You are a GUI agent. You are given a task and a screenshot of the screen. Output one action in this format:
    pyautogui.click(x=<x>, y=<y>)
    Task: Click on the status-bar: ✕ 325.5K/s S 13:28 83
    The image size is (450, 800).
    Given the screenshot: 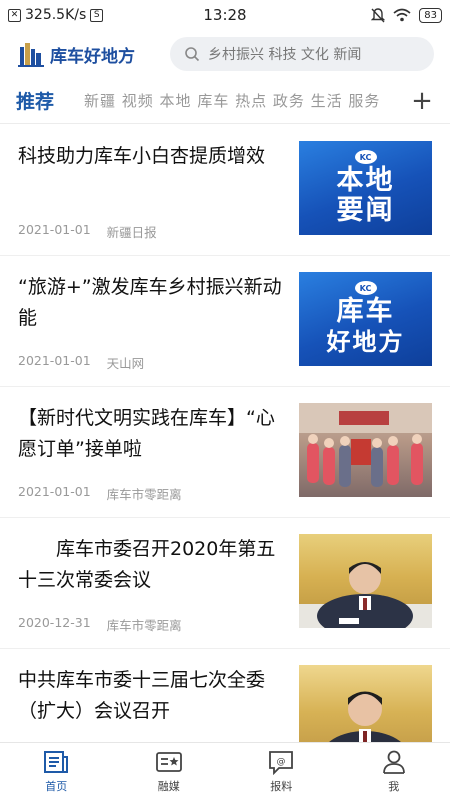 What is the action you would take?
    pyautogui.click(x=225, y=15)
    